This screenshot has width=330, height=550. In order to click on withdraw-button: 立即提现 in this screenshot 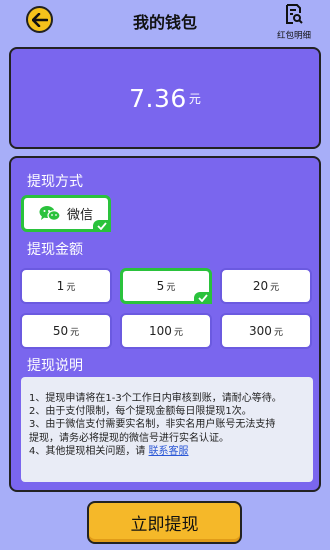, I will do `click(164, 522)`.